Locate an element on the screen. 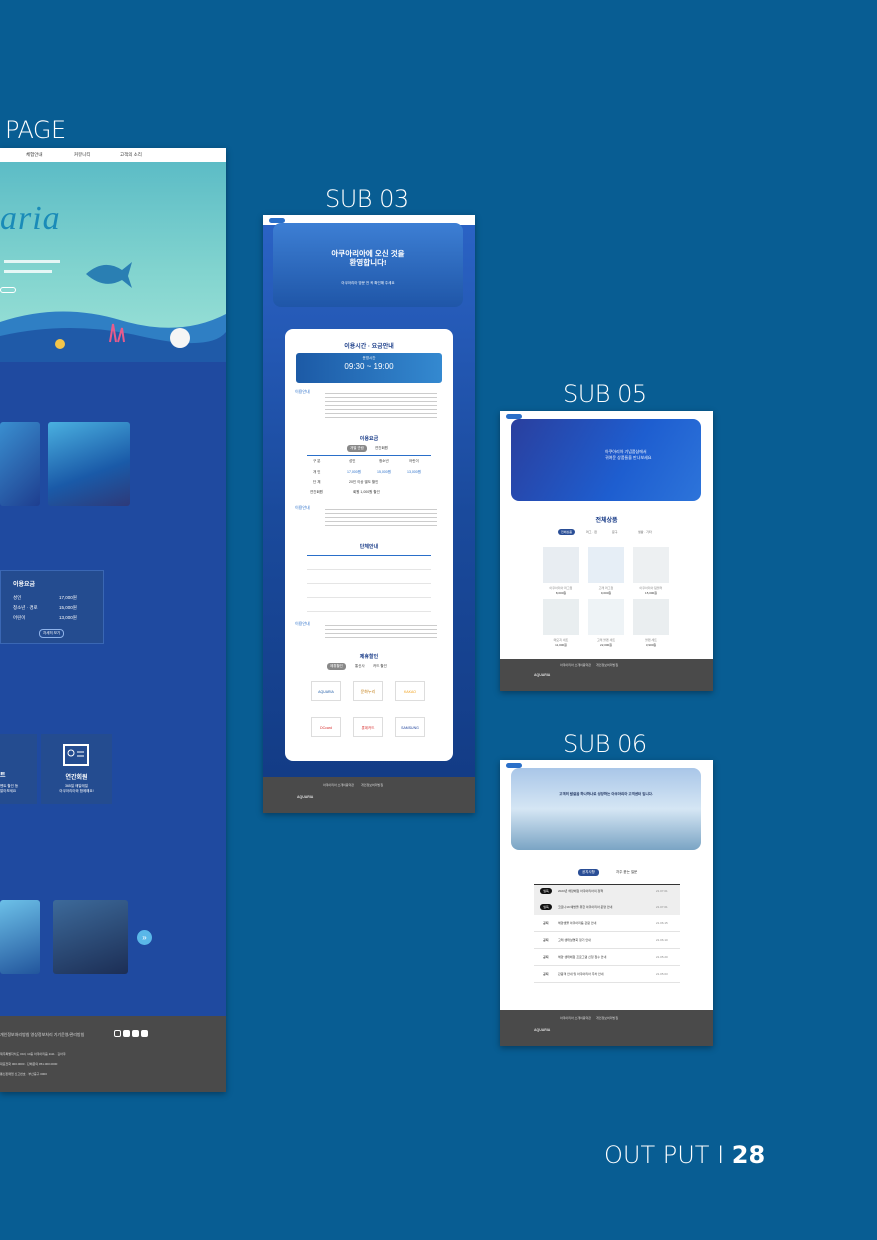  board-row-title: 2023년 해양체험 아쿠아리아의 정책 is located at coordinates (580, 891).